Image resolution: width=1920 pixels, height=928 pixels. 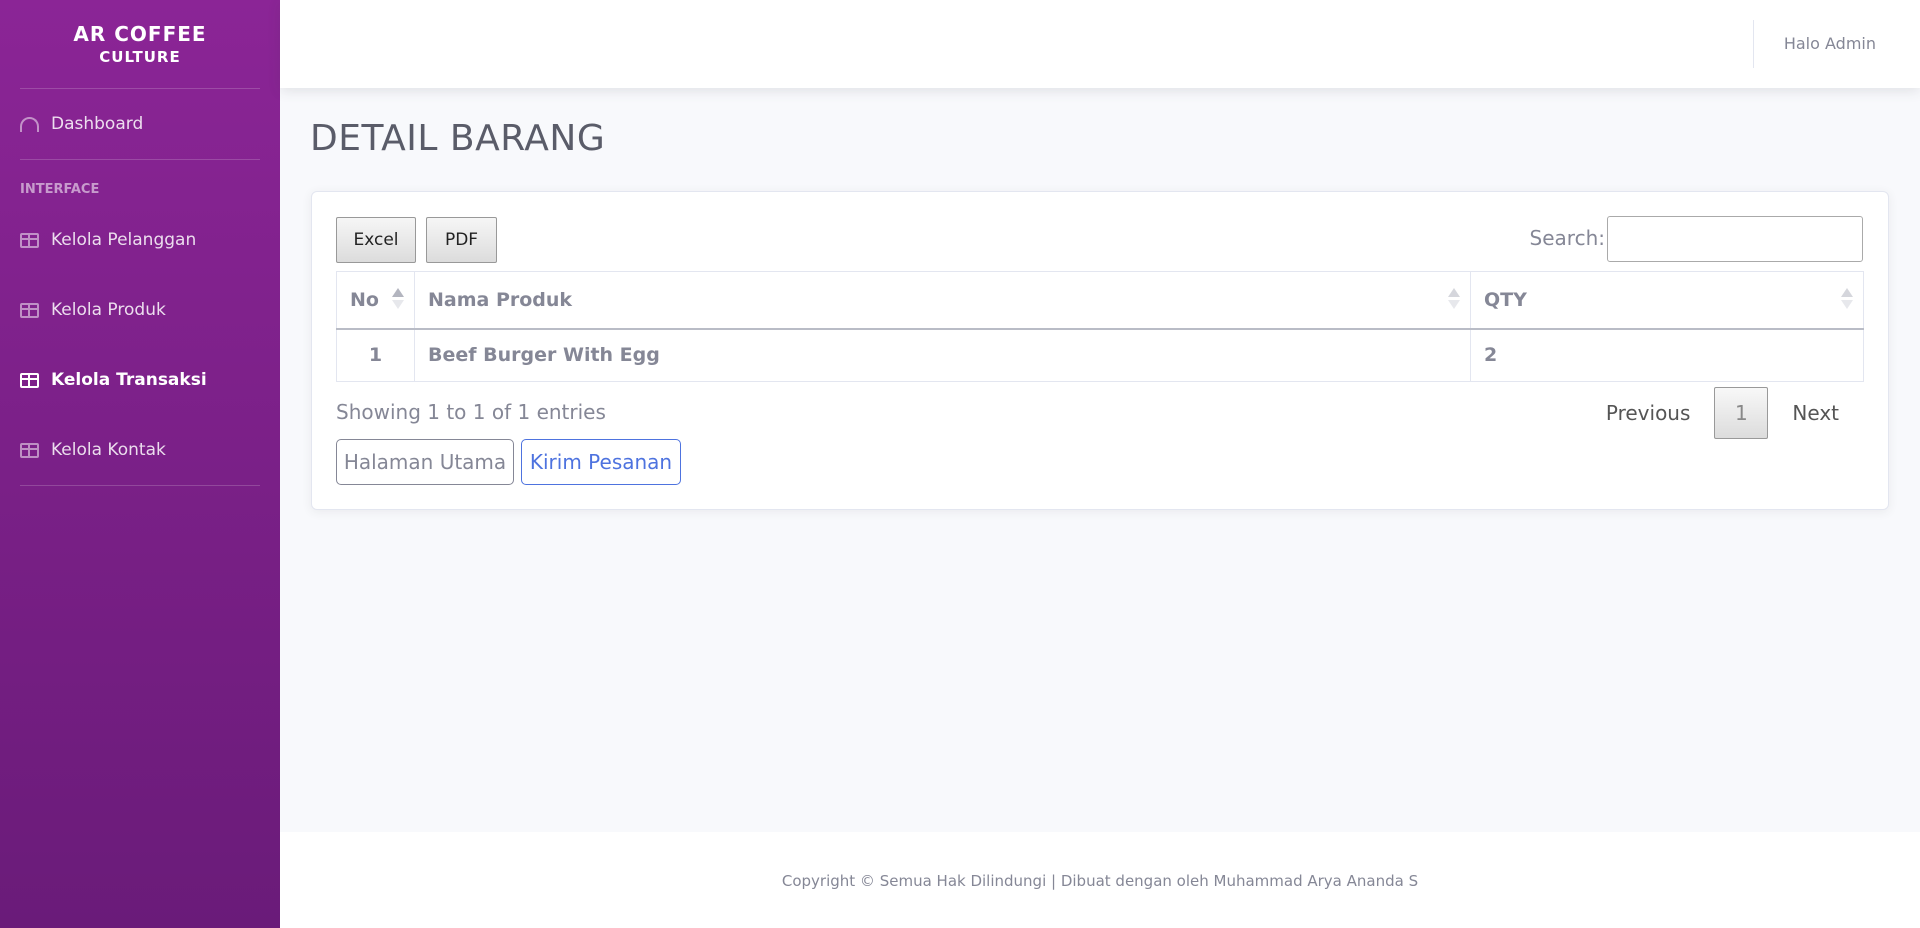 What do you see at coordinates (461, 240) in the screenshot?
I see `pdf-button: PDF` at bounding box center [461, 240].